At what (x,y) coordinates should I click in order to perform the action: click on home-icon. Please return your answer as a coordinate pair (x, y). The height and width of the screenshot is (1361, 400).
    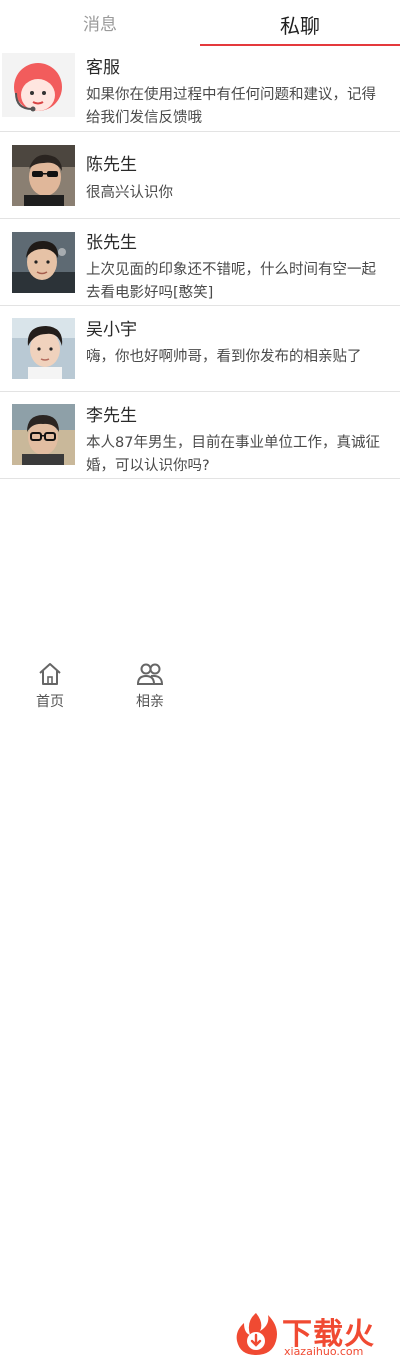
    Looking at the image, I should click on (50, 674).